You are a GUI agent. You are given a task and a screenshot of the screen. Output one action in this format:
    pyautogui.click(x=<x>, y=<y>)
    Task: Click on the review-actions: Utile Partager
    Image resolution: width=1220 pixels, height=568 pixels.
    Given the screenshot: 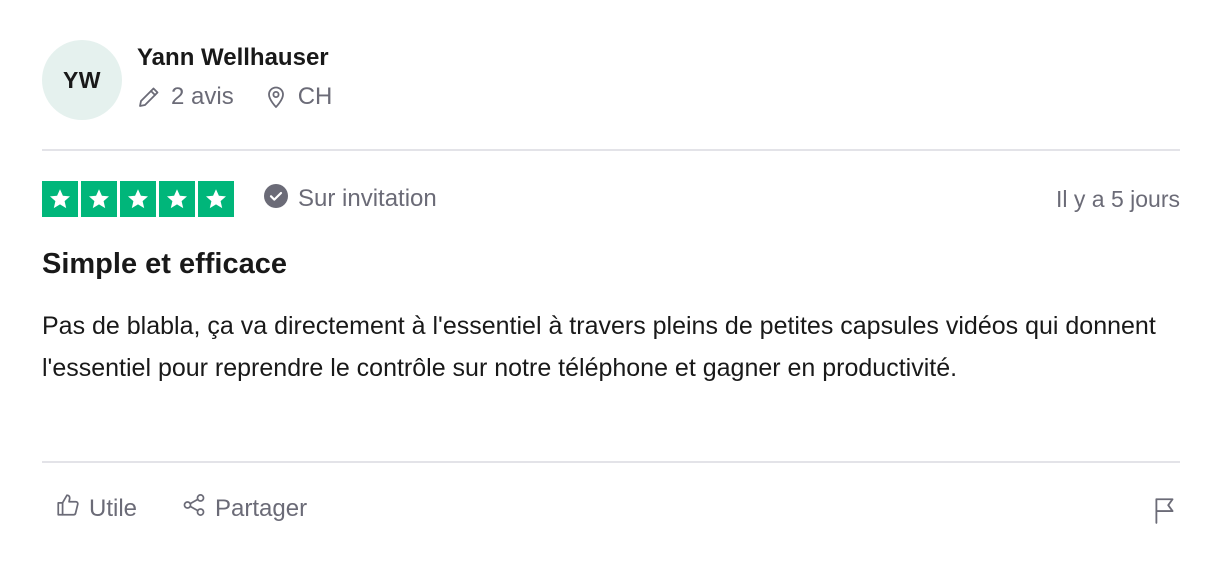 What is the action you would take?
    pyautogui.click(x=181, y=508)
    